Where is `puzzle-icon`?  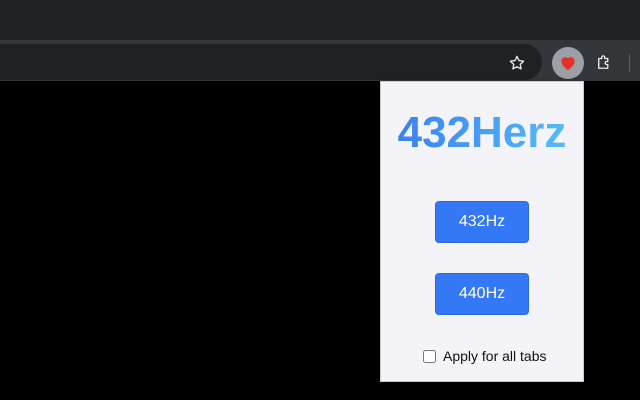 puzzle-icon is located at coordinates (603, 62).